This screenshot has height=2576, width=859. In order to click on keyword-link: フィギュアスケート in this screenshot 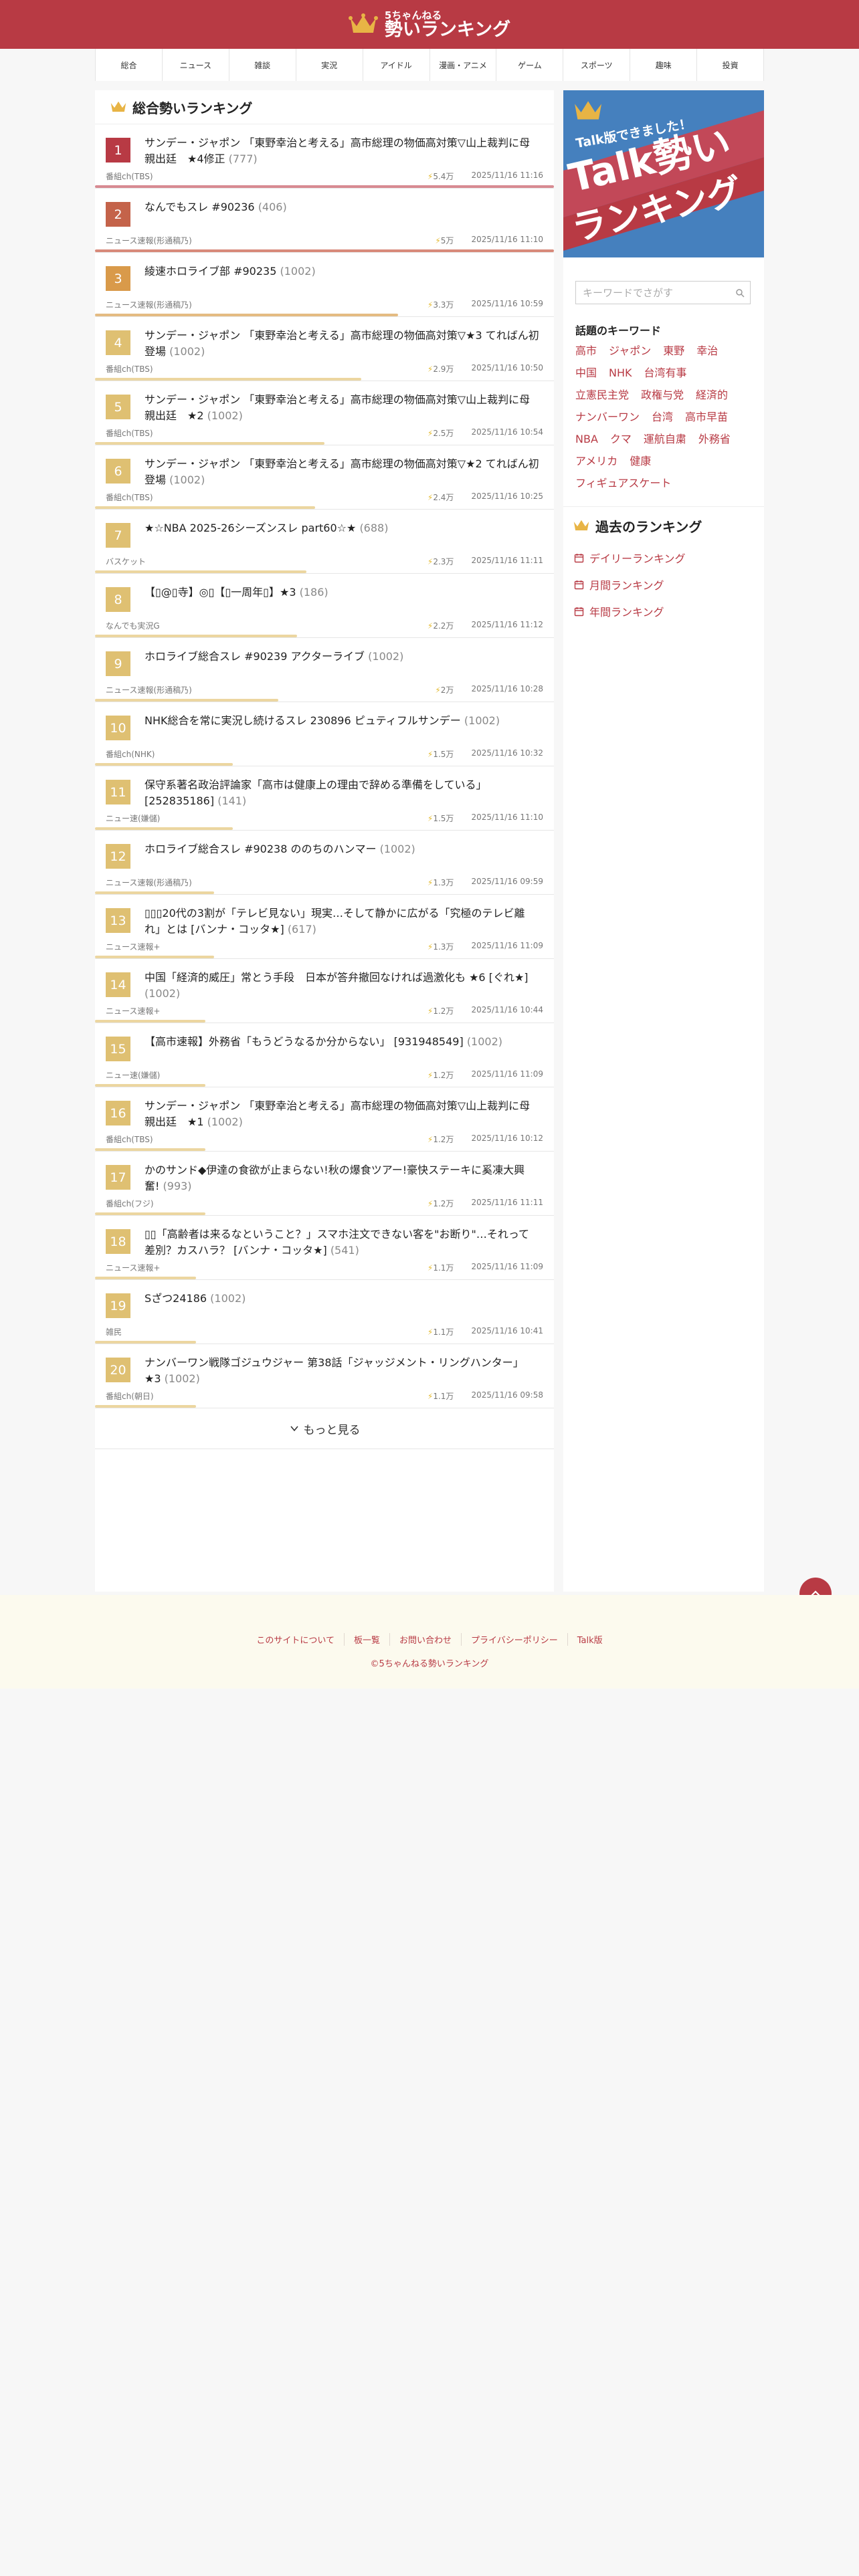, I will do `click(623, 484)`.